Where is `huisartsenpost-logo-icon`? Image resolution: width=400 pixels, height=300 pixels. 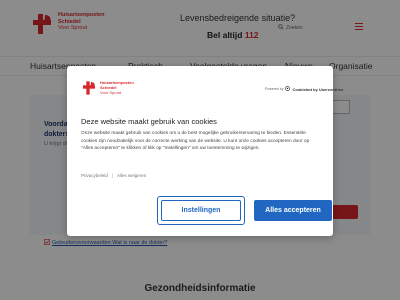 huisartsenpost-logo-icon is located at coordinates (89, 88).